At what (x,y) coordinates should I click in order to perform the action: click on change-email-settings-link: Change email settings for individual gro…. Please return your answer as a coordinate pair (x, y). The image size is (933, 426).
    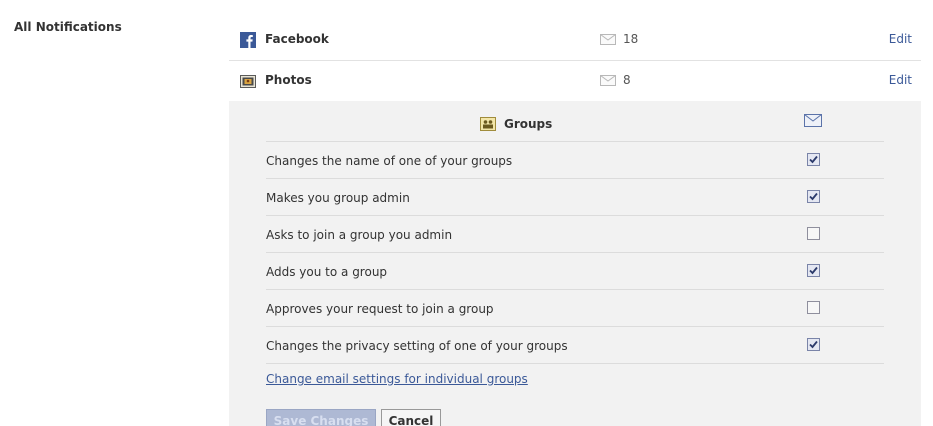
    Looking at the image, I should click on (397, 379).